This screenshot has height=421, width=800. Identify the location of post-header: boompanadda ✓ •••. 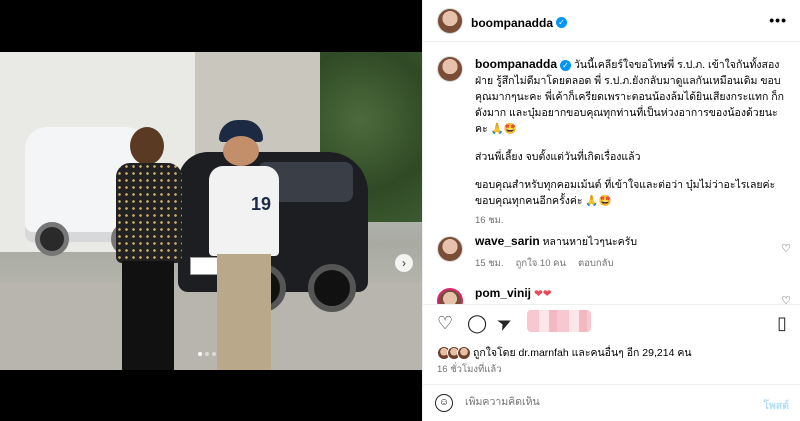
(611, 21).